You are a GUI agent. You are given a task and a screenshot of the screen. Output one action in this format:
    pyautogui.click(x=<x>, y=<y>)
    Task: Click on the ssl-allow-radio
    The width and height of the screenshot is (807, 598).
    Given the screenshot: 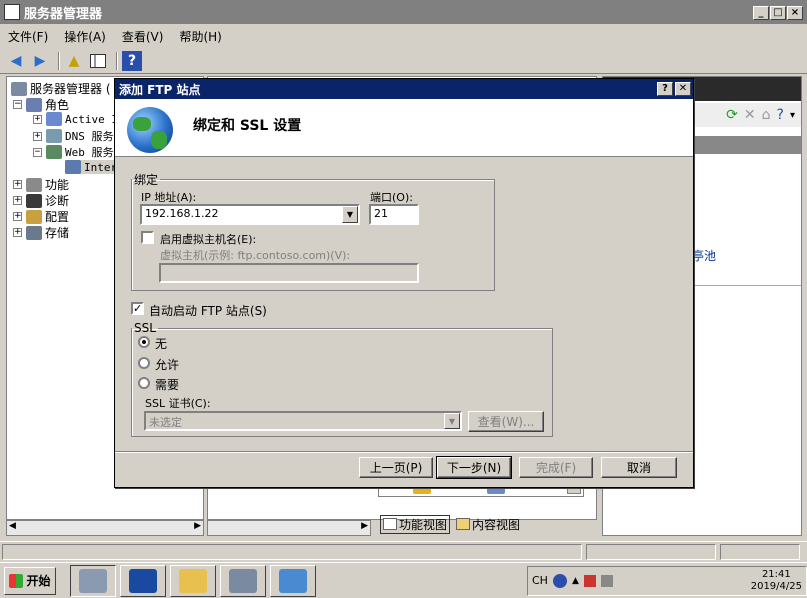 What is the action you would take?
    pyautogui.click(x=144, y=363)
    